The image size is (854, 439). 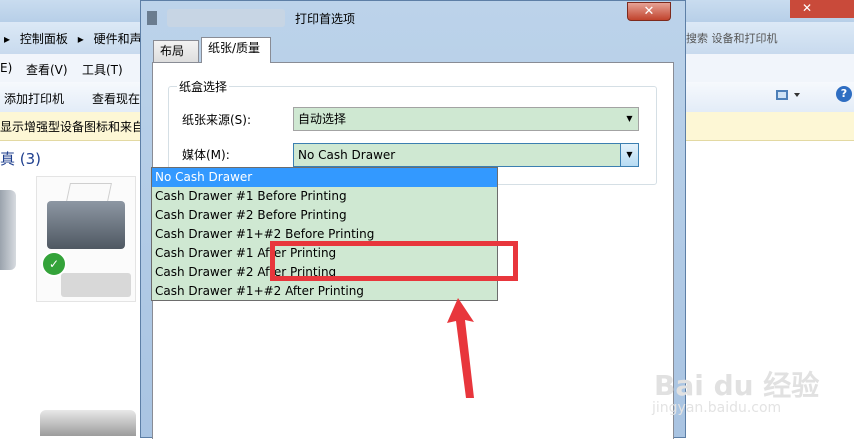 What do you see at coordinates (737, 385) in the screenshot?
I see `watermark-logo: Bai du 经验` at bounding box center [737, 385].